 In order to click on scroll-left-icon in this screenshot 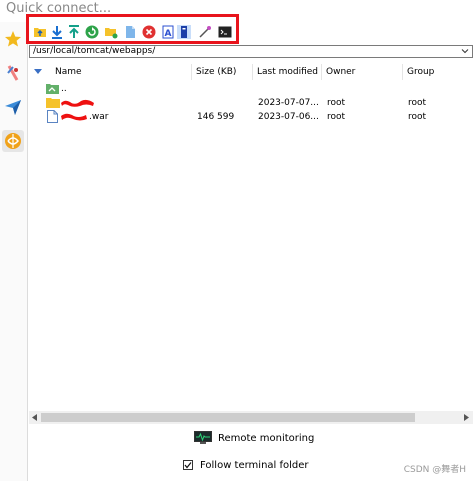, I will do `click(35, 417)`.